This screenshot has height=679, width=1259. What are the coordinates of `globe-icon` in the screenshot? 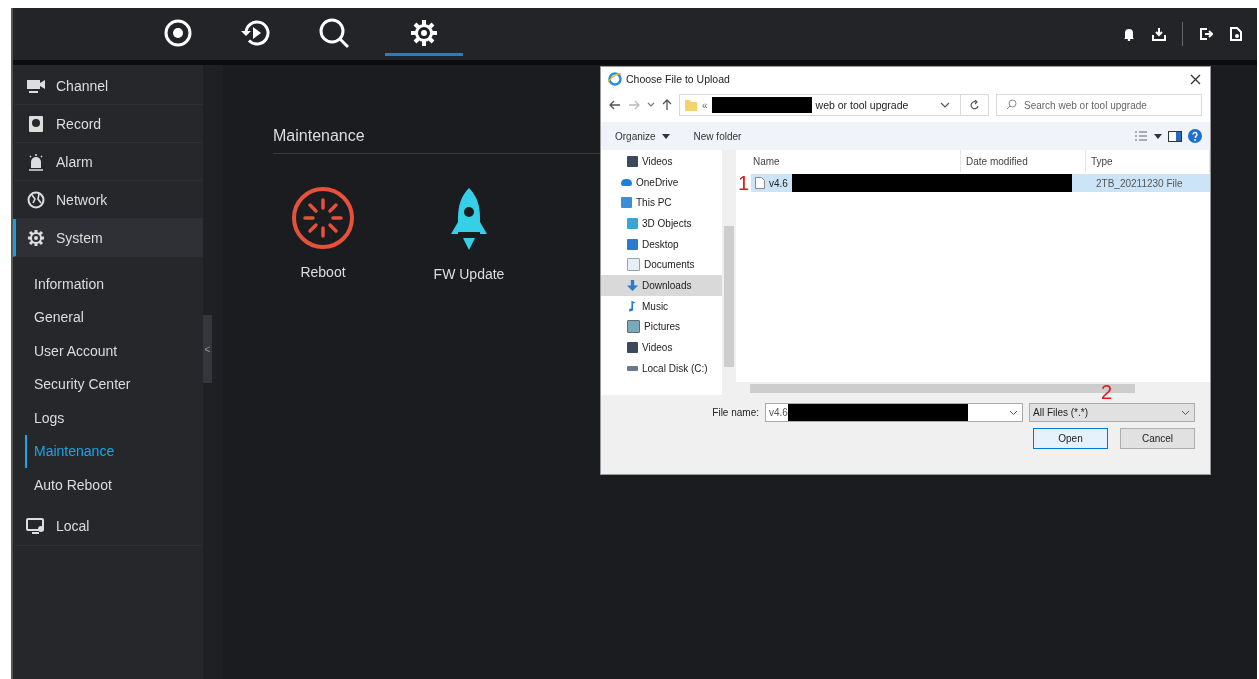 It's located at (36, 199).